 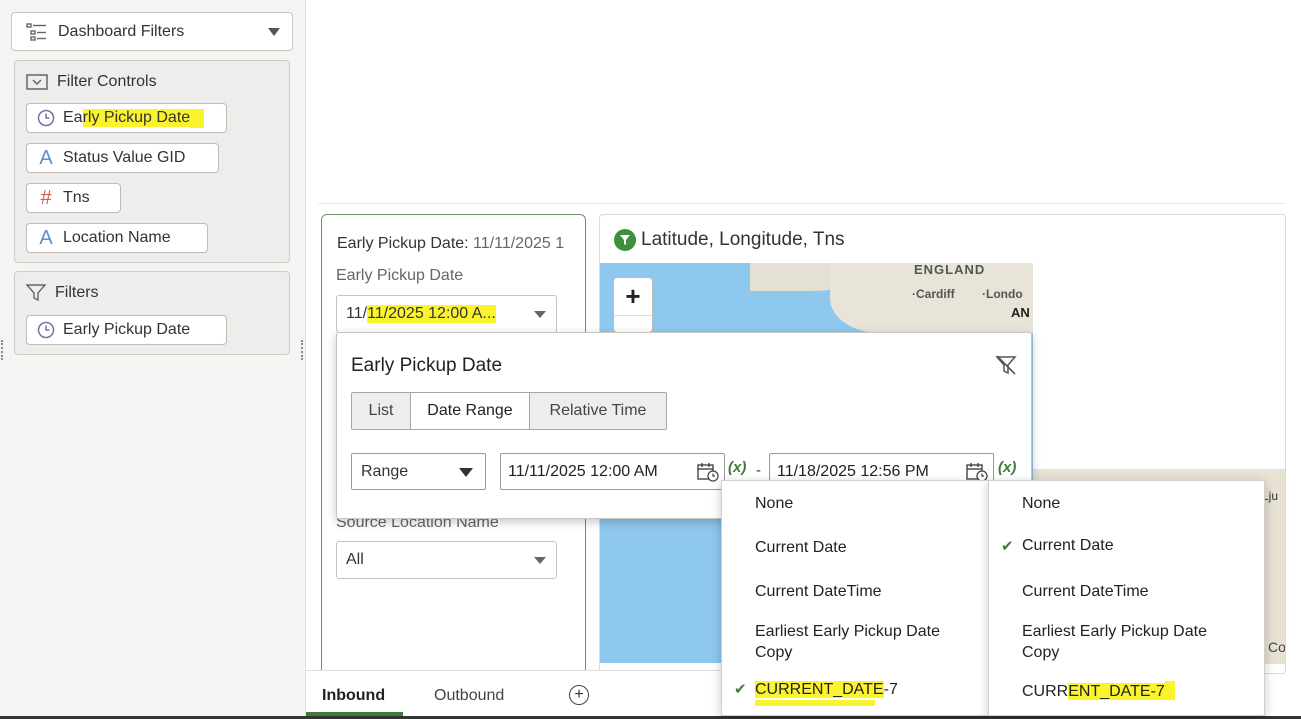 I want to click on filter-controls-header: Filter Controls, so click(x=91, y=82).